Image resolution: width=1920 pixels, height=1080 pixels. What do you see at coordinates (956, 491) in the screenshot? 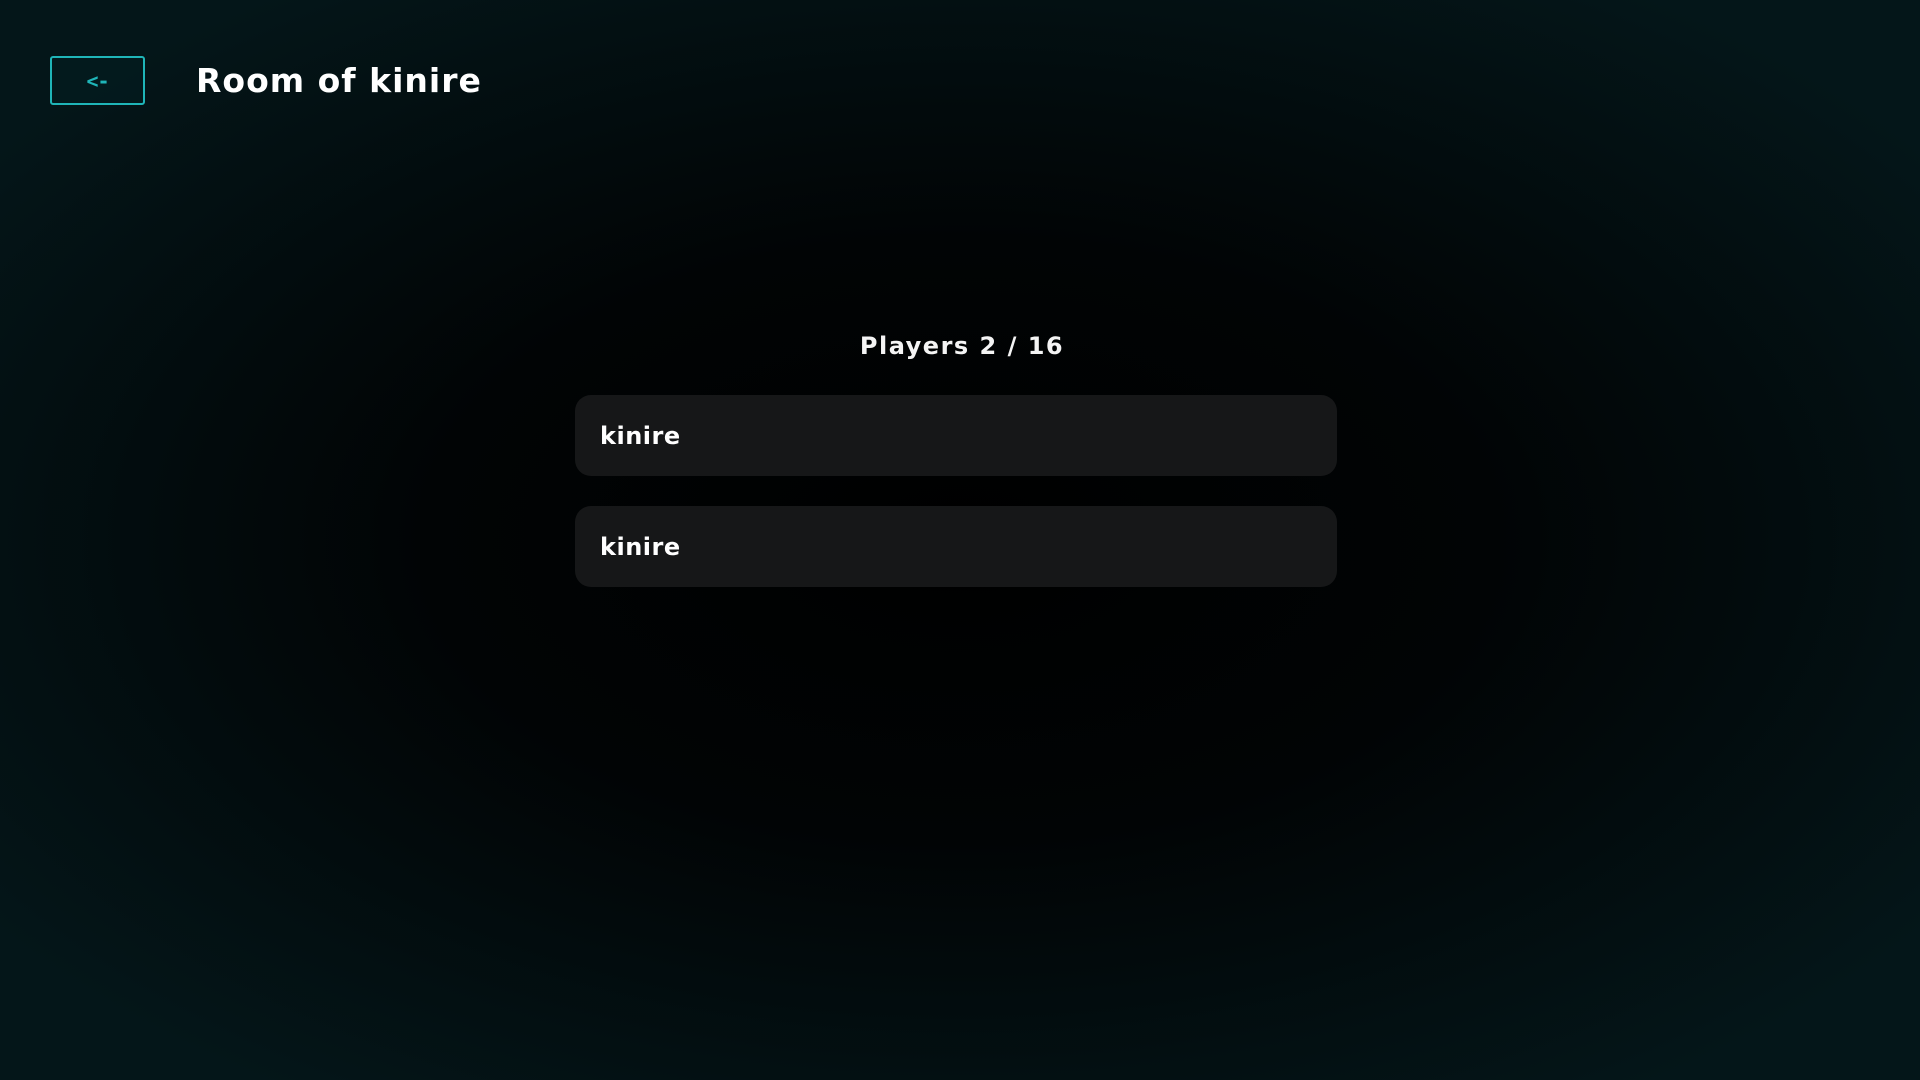
I see `player-list: kinire kinire` at bounding box center [956, 491].